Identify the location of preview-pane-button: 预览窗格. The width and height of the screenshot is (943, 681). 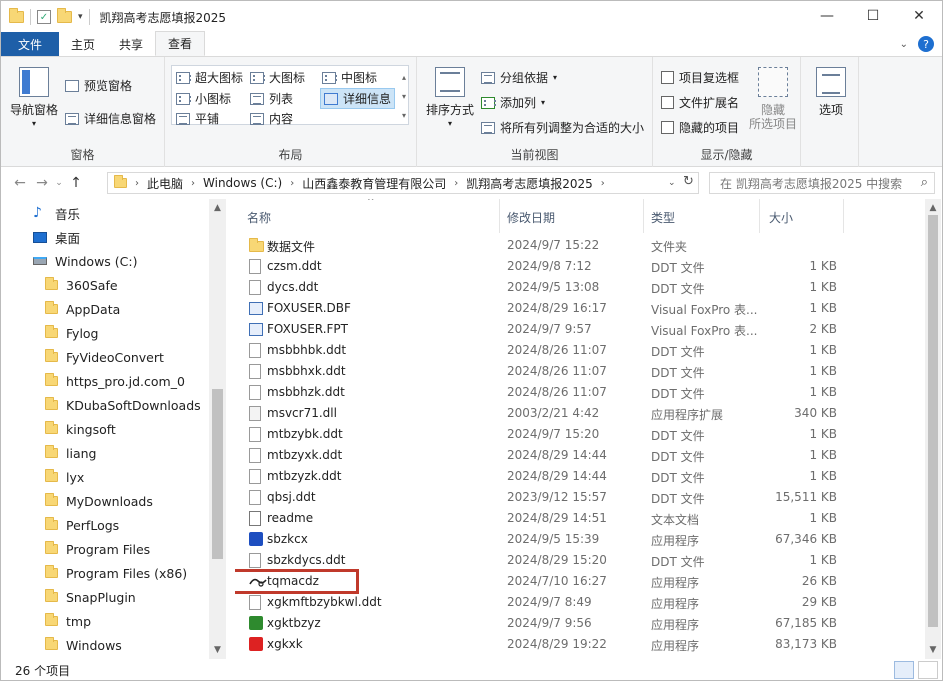
(98, 85).